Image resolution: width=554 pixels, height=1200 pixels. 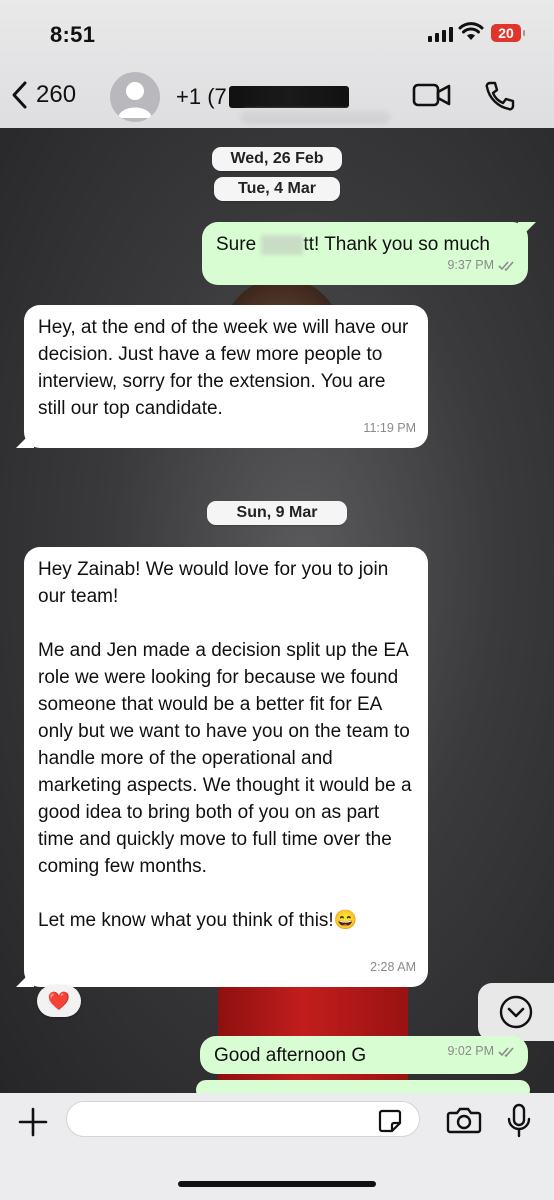 I want to click on avatar, so click(x=135, y=97).